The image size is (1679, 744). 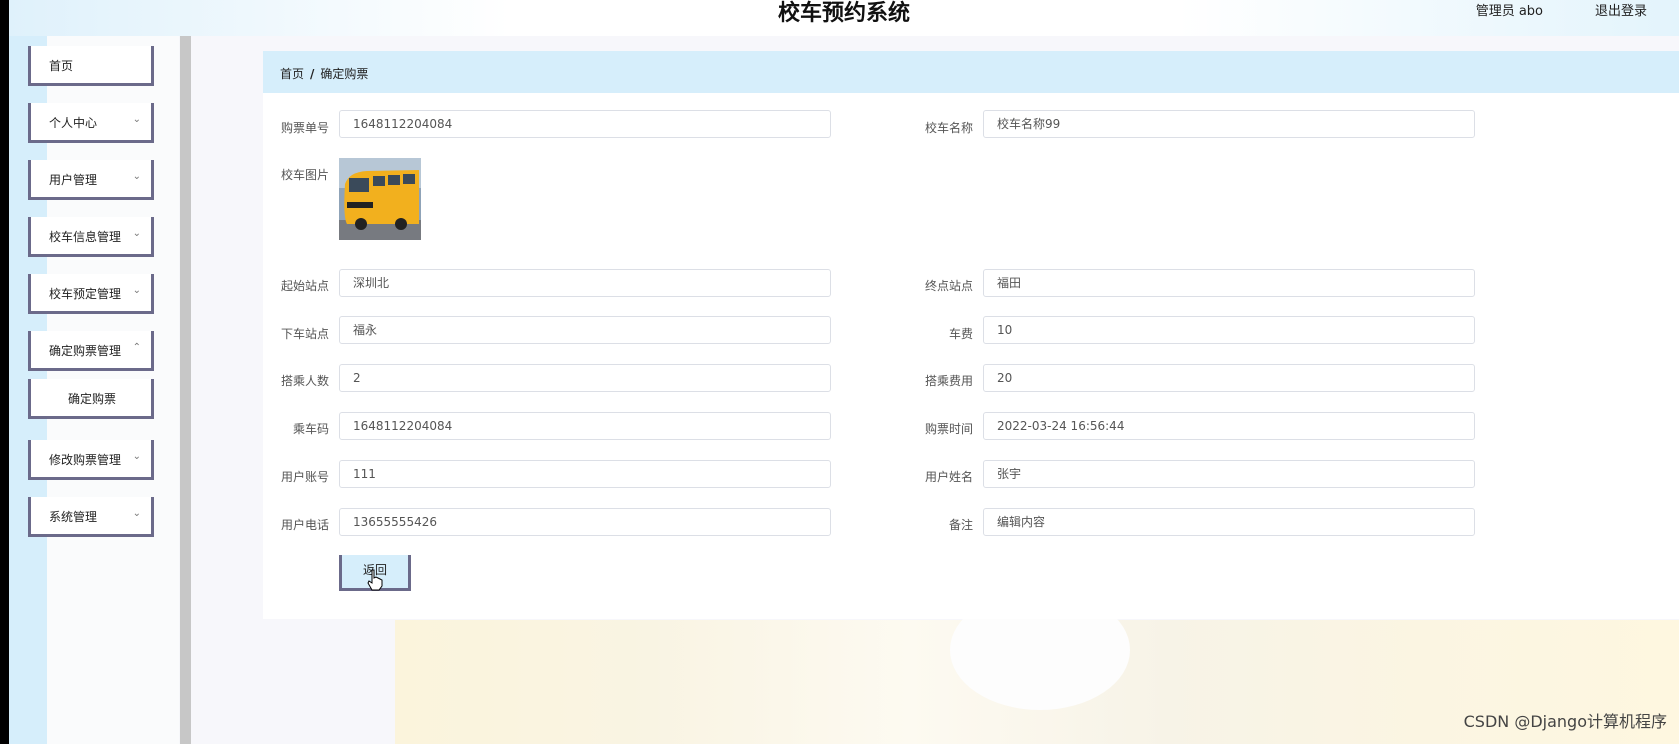 What do you see at coordinates (292, 74) in the screenshot?
I see `breadcrumb-home: 首页` at bounding box center [292, 74].